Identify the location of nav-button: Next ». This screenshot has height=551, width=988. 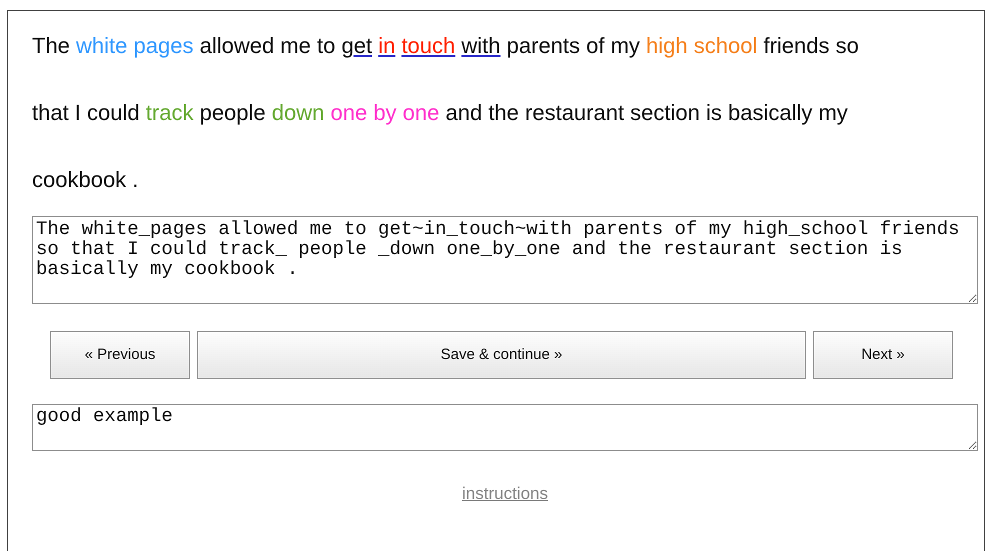
(883, 355).